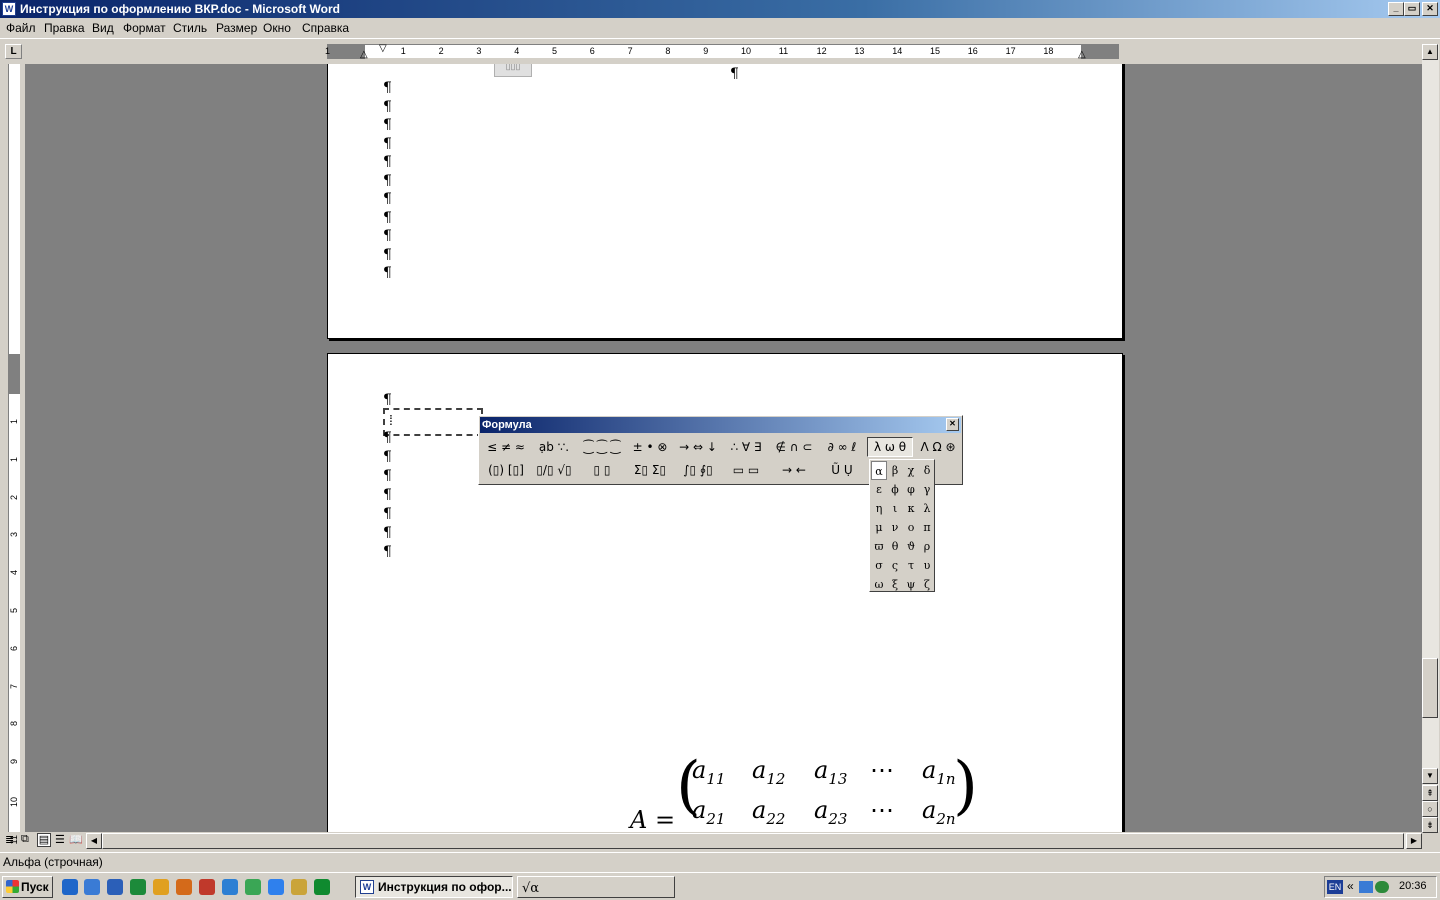 The image size is (1440, 900). What do you see at coordinates (1430, 52) in the screenshot?
I see `scroll-up-button: ▲` at bounding box center [1430, 52].